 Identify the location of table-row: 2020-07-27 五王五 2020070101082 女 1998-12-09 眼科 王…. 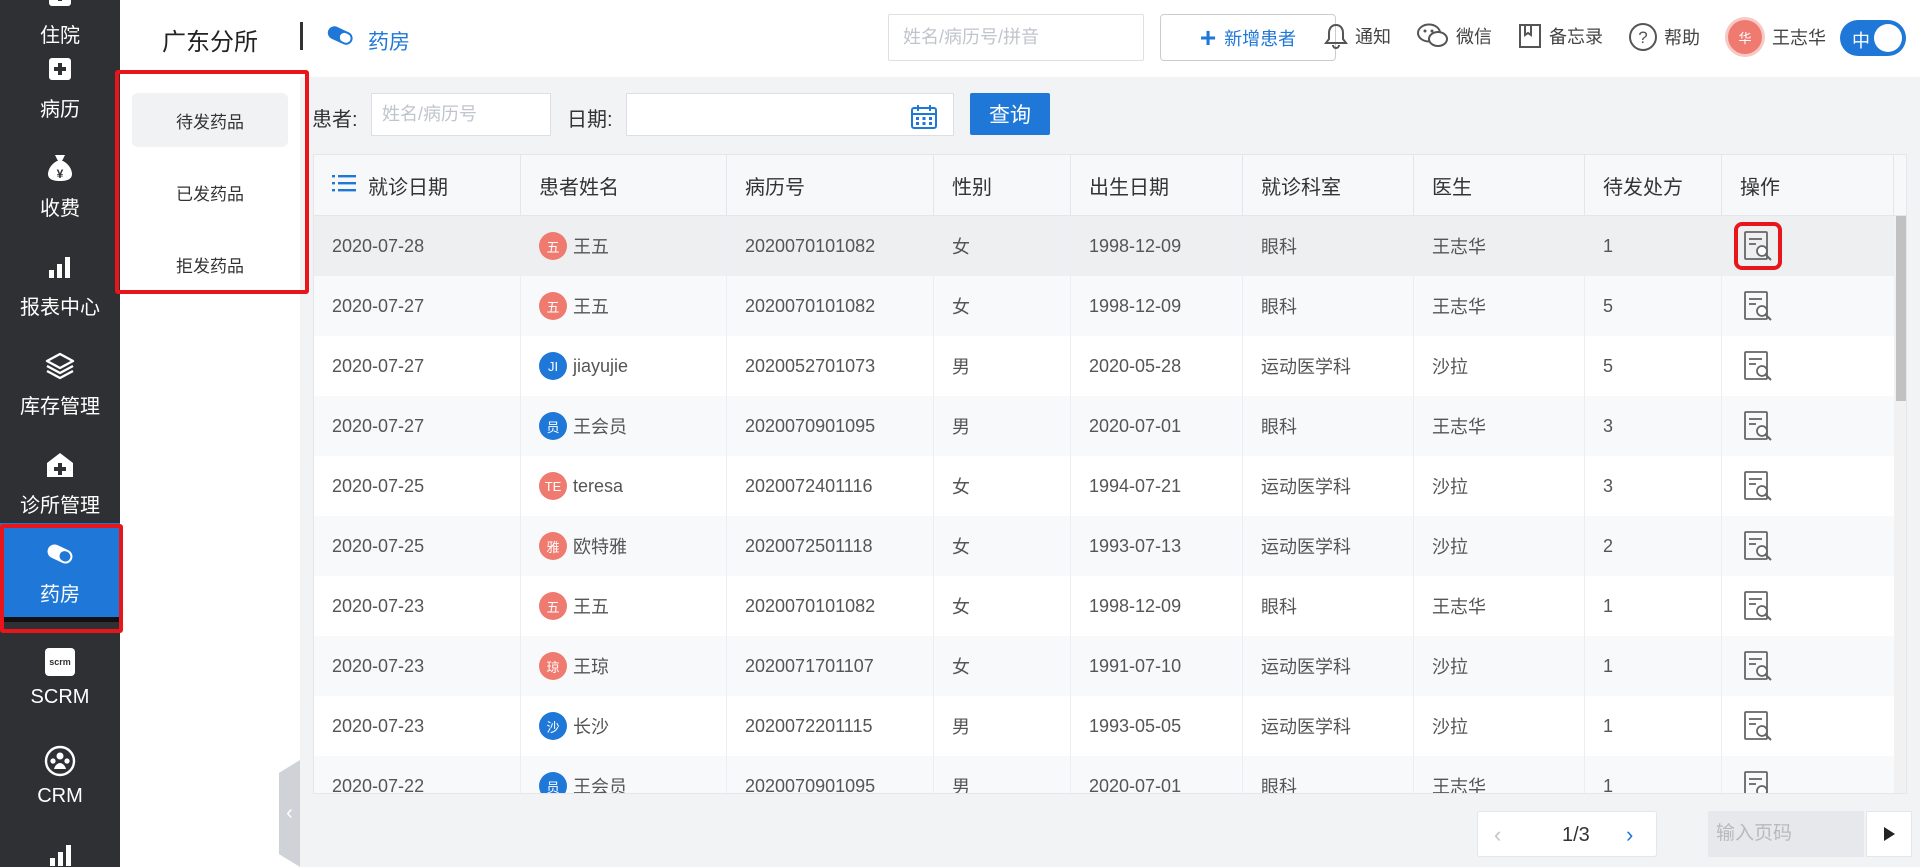
(1104, 306).